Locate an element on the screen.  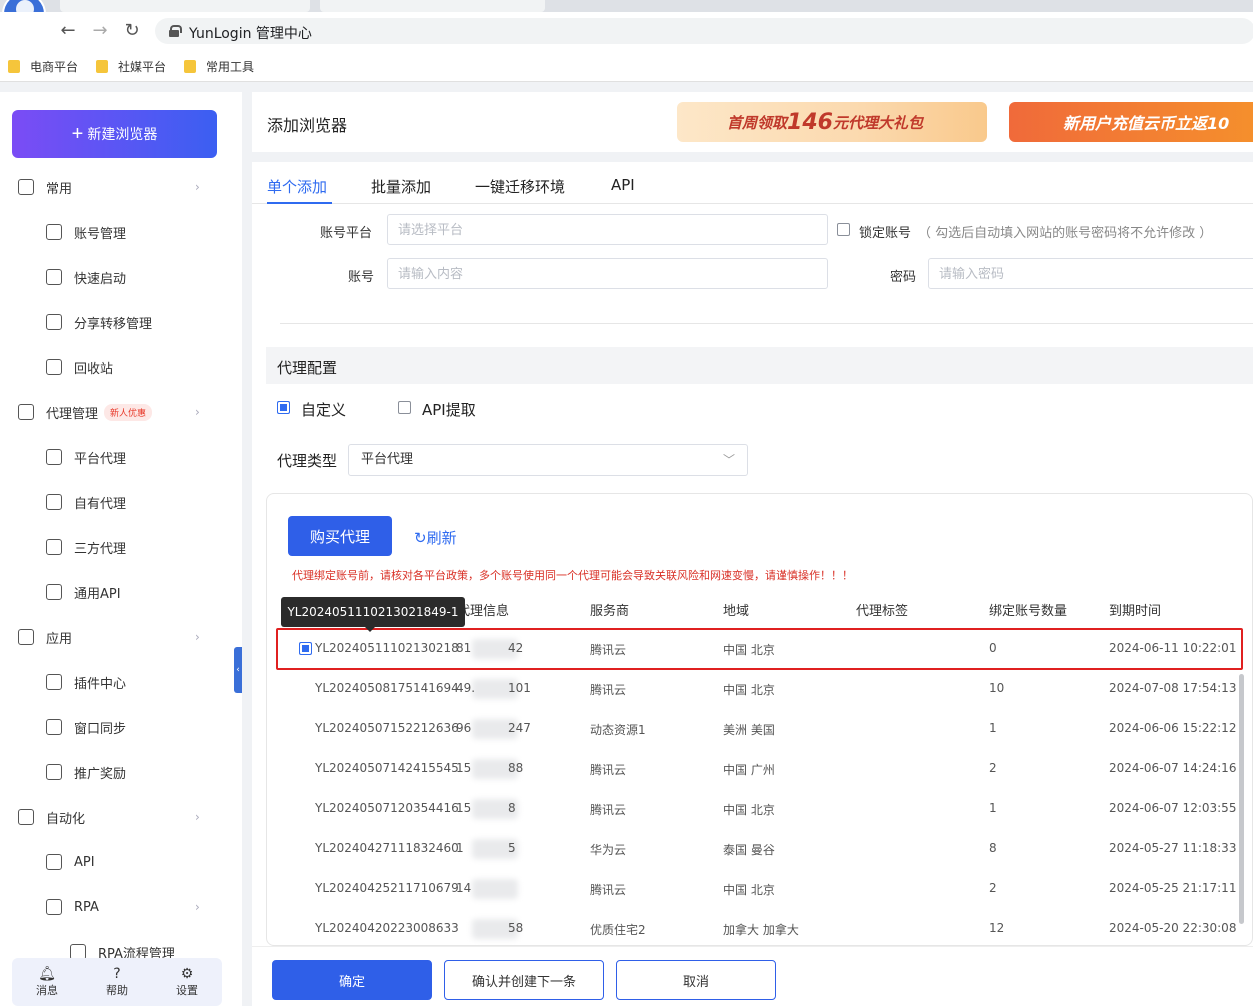
column-header-bound-count: 绑定账号数量 is located at coordinates (1028, 611).